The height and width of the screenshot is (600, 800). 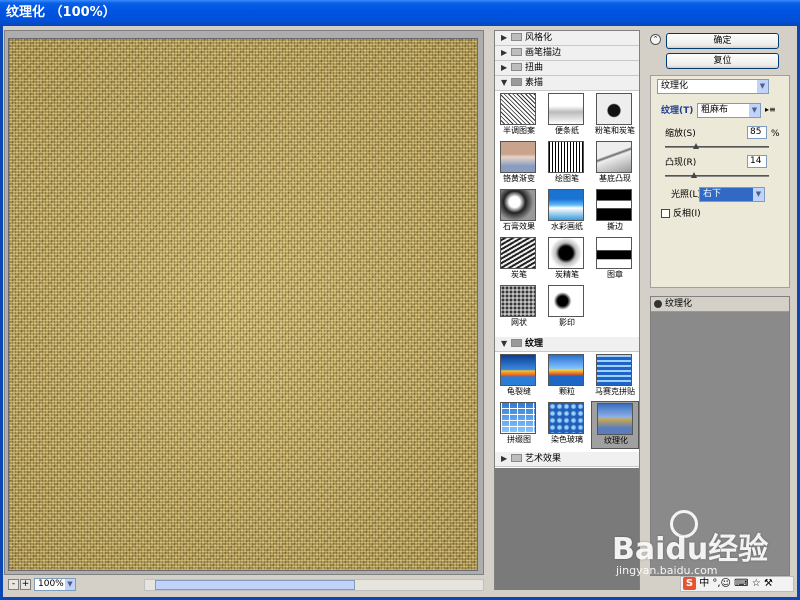 I want to click on filter-thumb: 网状, so click(x=519, y=308).